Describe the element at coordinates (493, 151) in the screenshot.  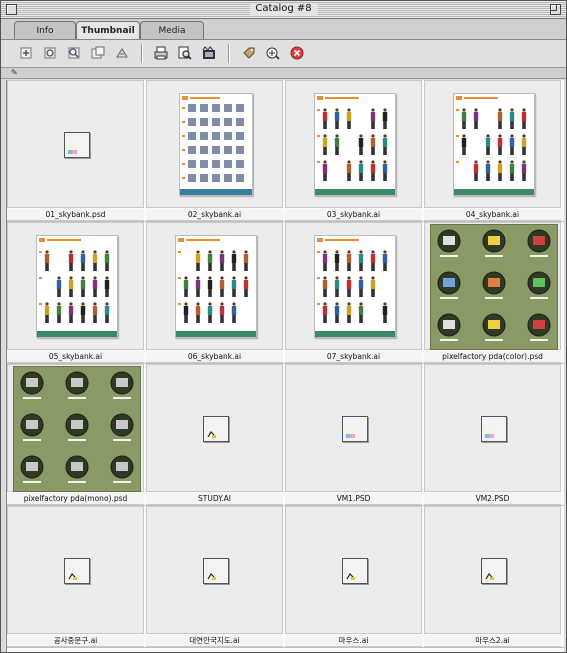
I see `catalog-item: 04_skybank.ai` at that location.